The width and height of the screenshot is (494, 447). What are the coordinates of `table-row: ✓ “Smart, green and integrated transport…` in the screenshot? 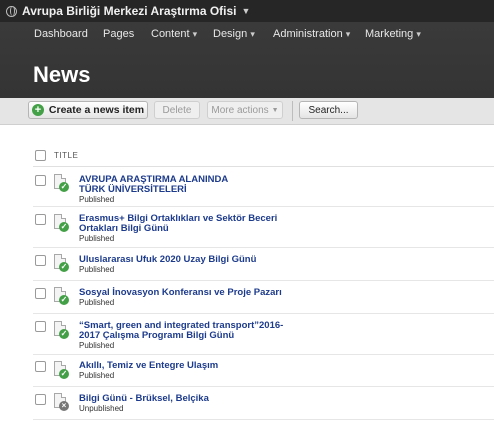 It's located at (263, 334).